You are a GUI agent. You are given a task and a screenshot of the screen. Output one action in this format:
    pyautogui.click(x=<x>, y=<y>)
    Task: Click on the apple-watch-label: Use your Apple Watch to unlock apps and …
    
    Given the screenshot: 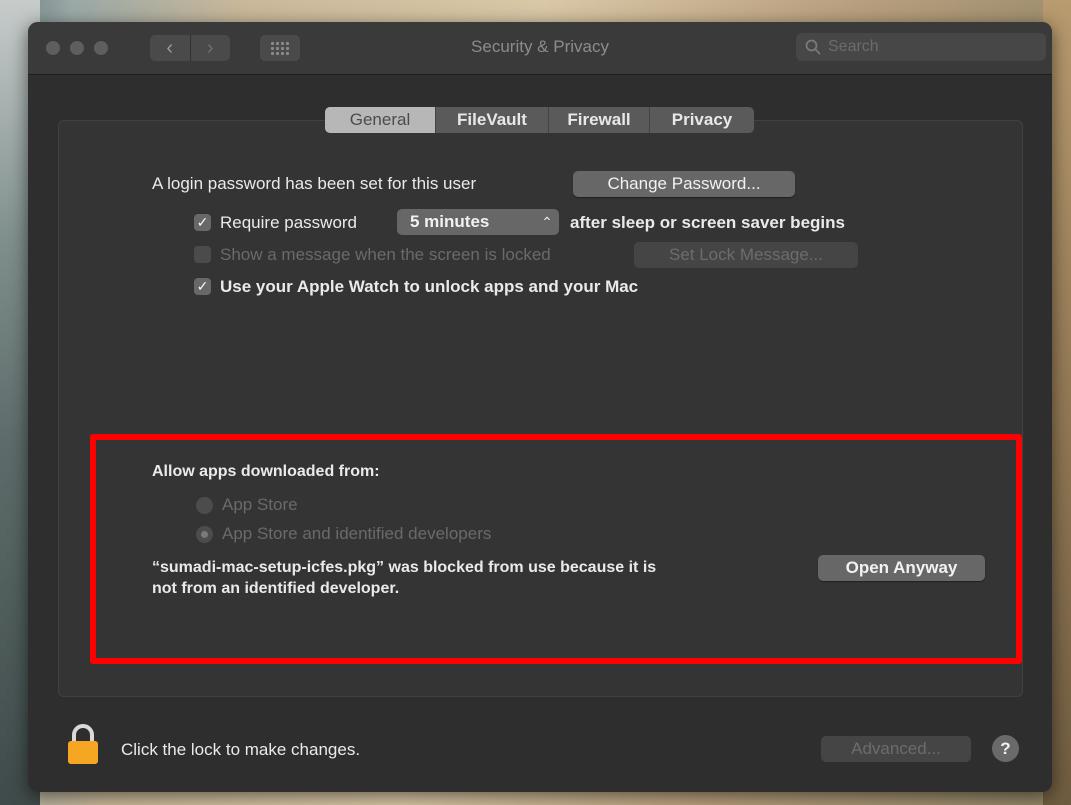 What is the action you would take?
    pyautogui.click(x=429, y=286)
    